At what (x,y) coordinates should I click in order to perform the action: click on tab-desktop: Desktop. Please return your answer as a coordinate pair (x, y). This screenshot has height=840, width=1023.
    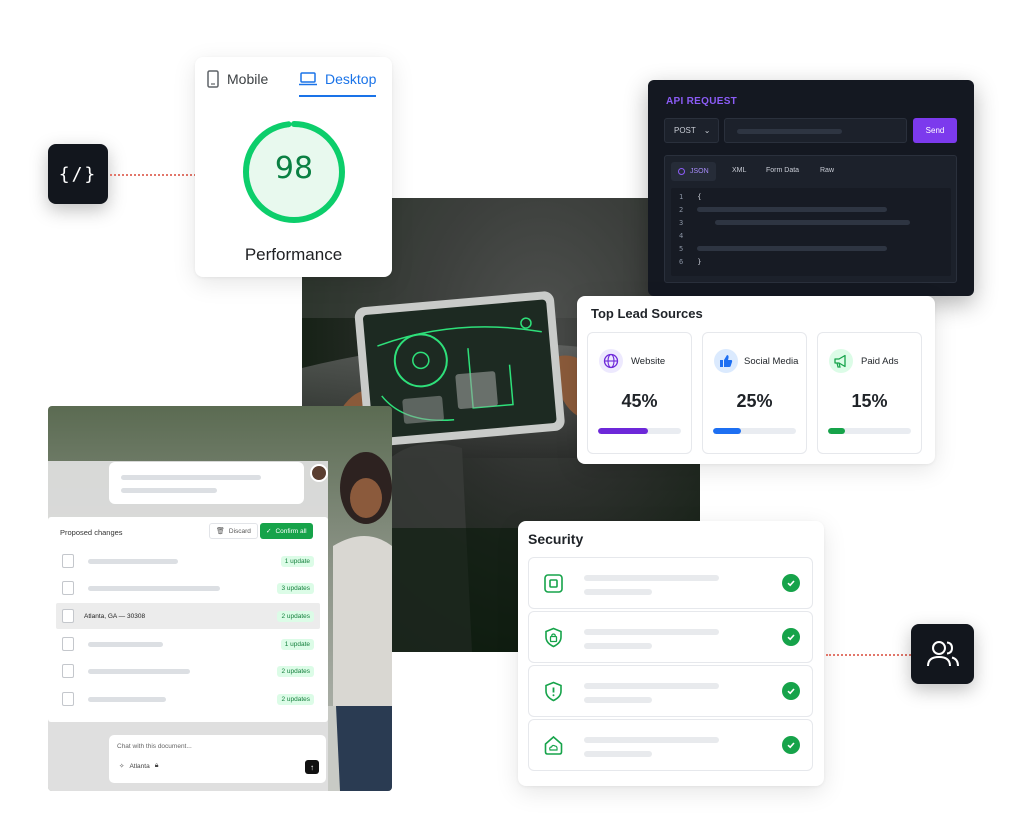
    Looking at the image, I should click on (338, 80).